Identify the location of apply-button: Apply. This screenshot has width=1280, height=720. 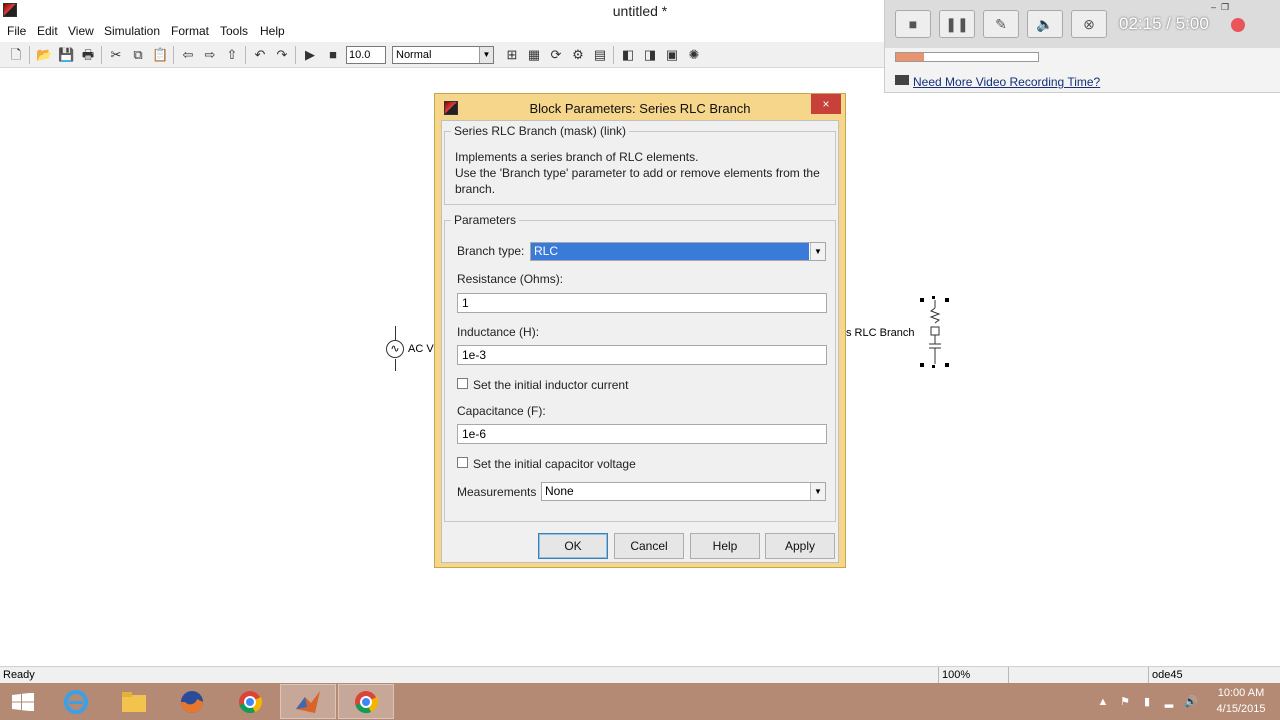
(800, 546).